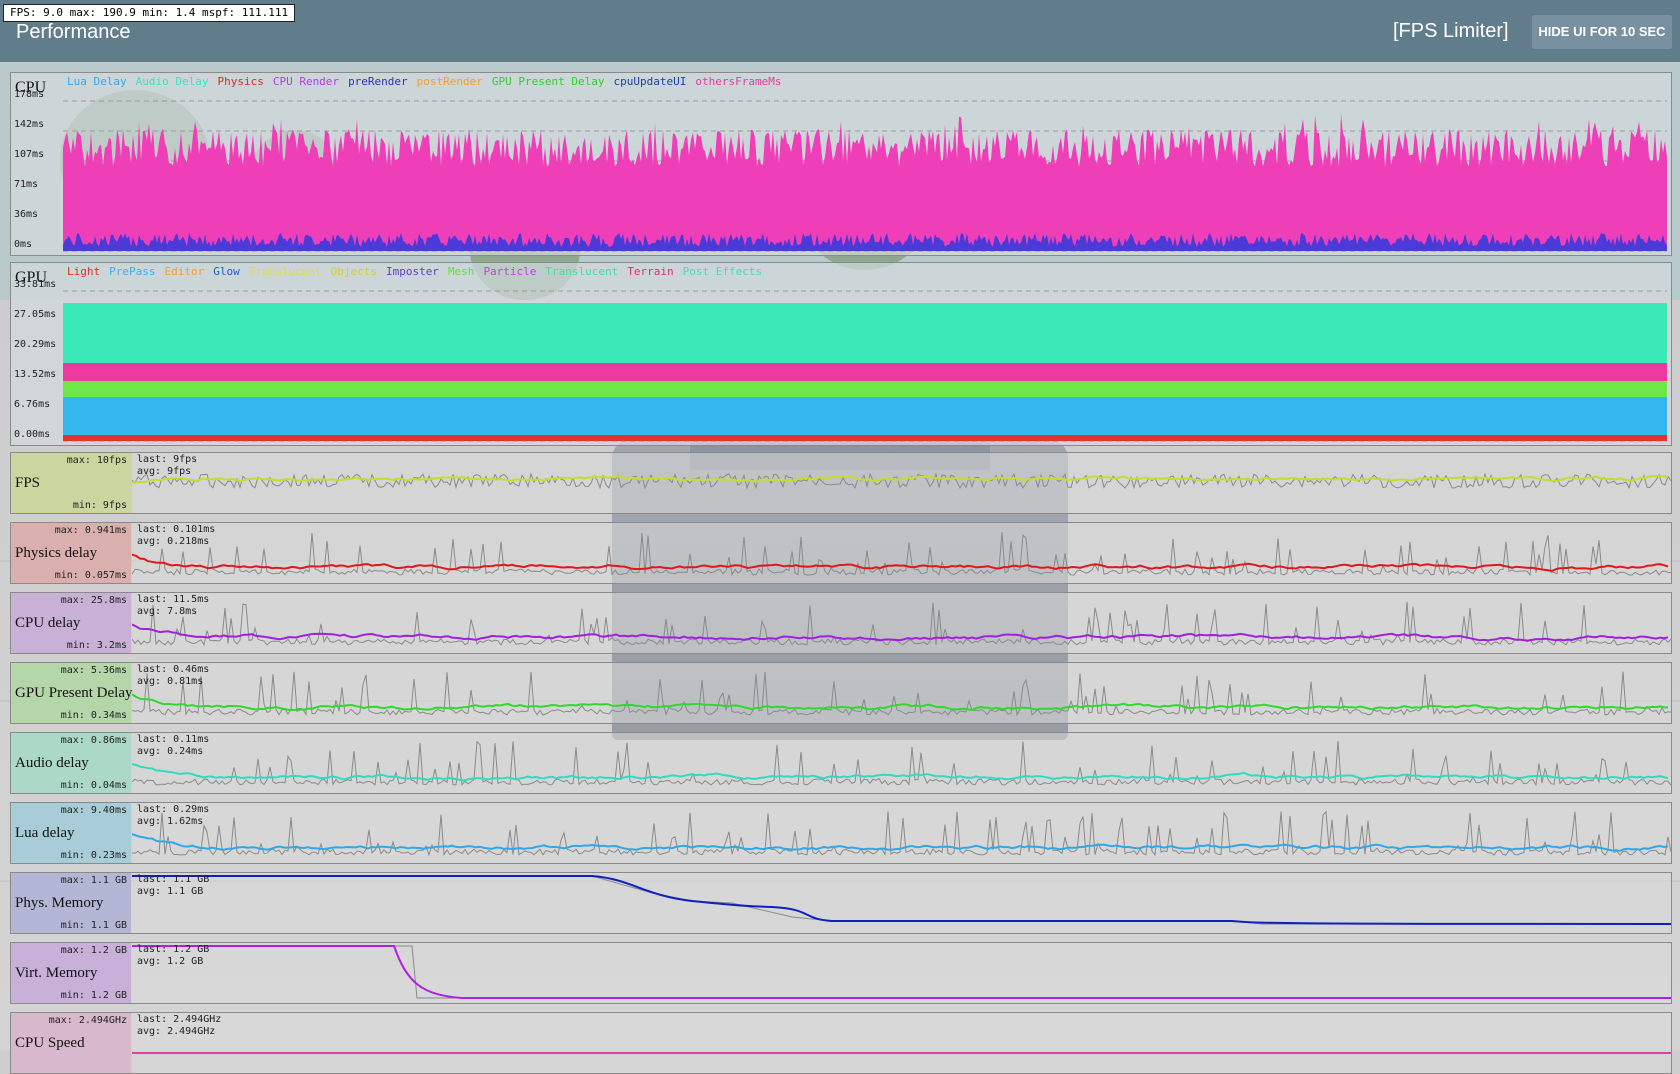 This screenshot has height=1074, width=1680. Describe the element at coordinates (173, 949) in the screenshot. I see `metric-last: last: 1.2 GB` at that location.